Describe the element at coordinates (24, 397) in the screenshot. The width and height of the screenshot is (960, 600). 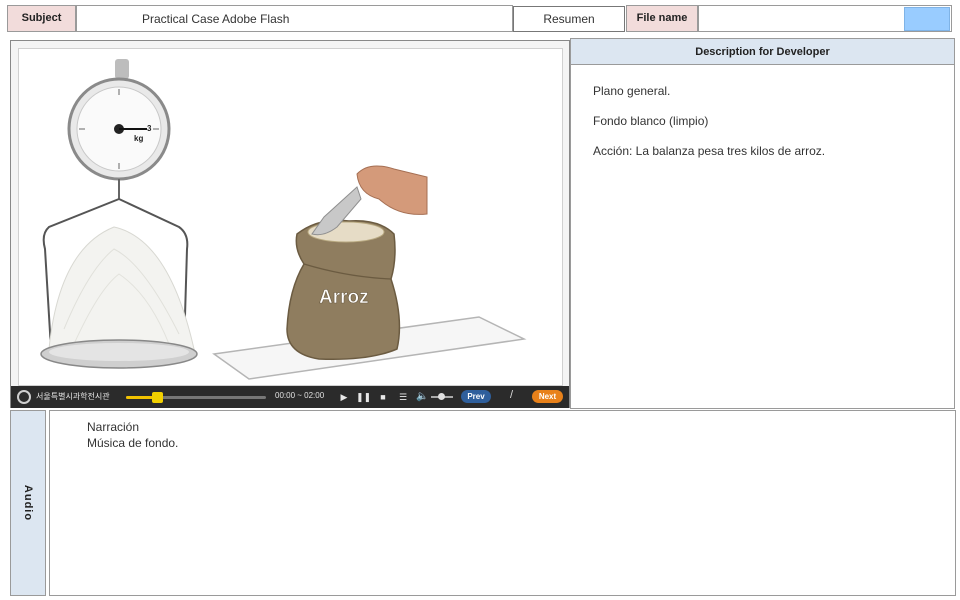
I see `player-logo-icon` at that location.